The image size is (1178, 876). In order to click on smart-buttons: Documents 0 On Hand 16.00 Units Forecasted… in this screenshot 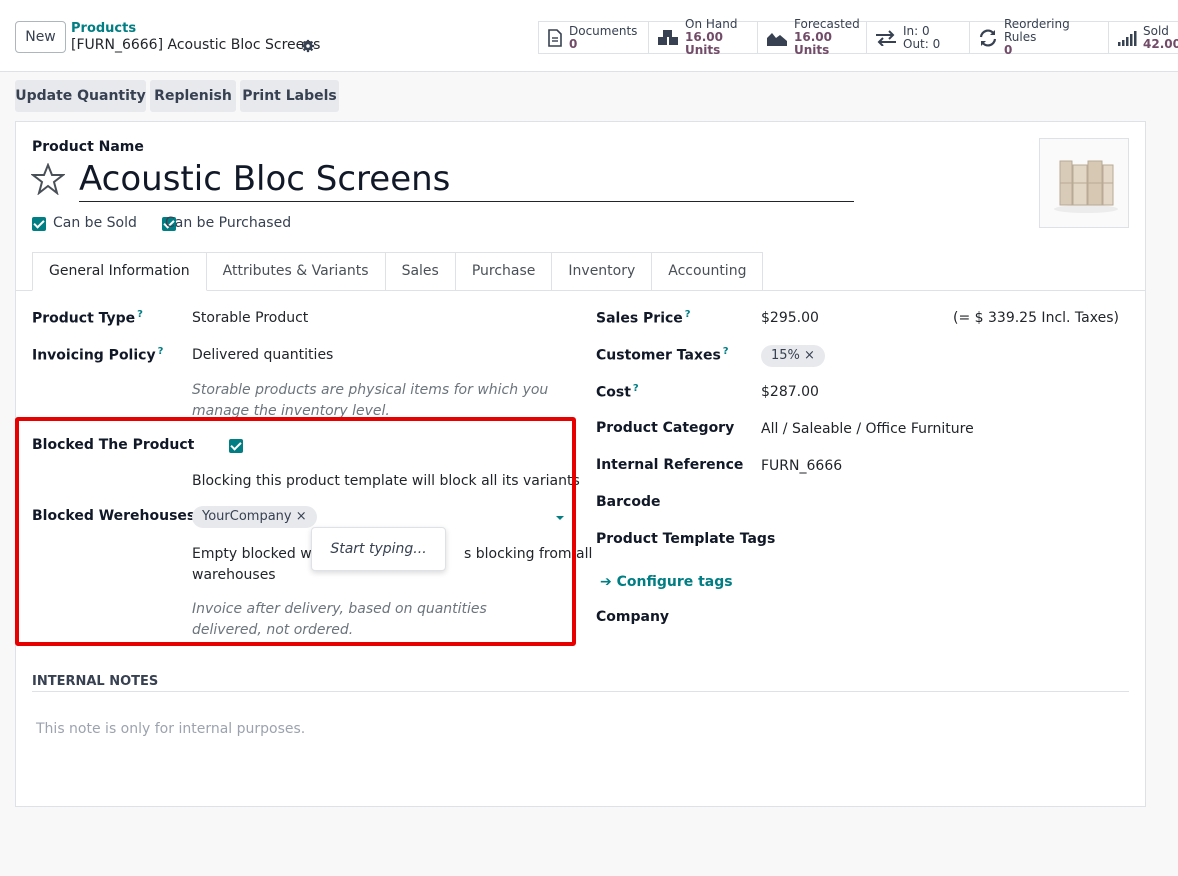, I will do `click(858, 37)`.